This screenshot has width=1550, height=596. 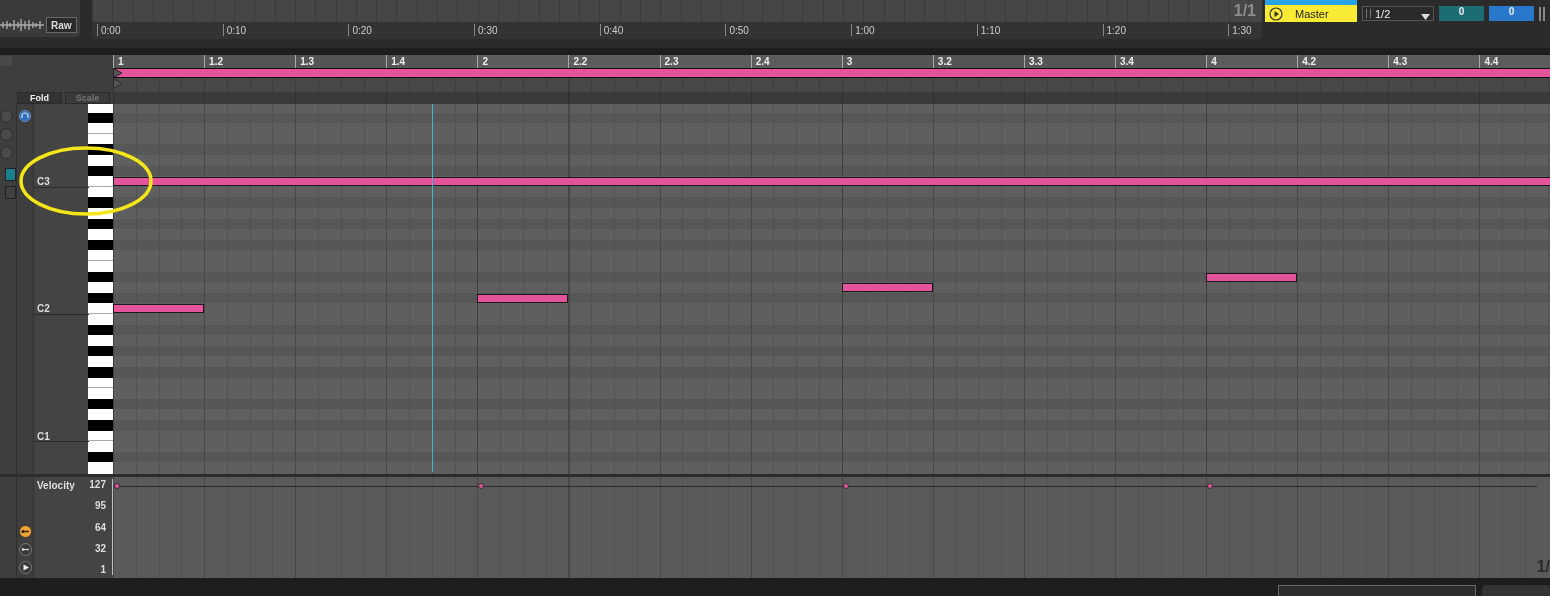 I want to click on beat-label: 4.3, so click(x=1434, y=61).